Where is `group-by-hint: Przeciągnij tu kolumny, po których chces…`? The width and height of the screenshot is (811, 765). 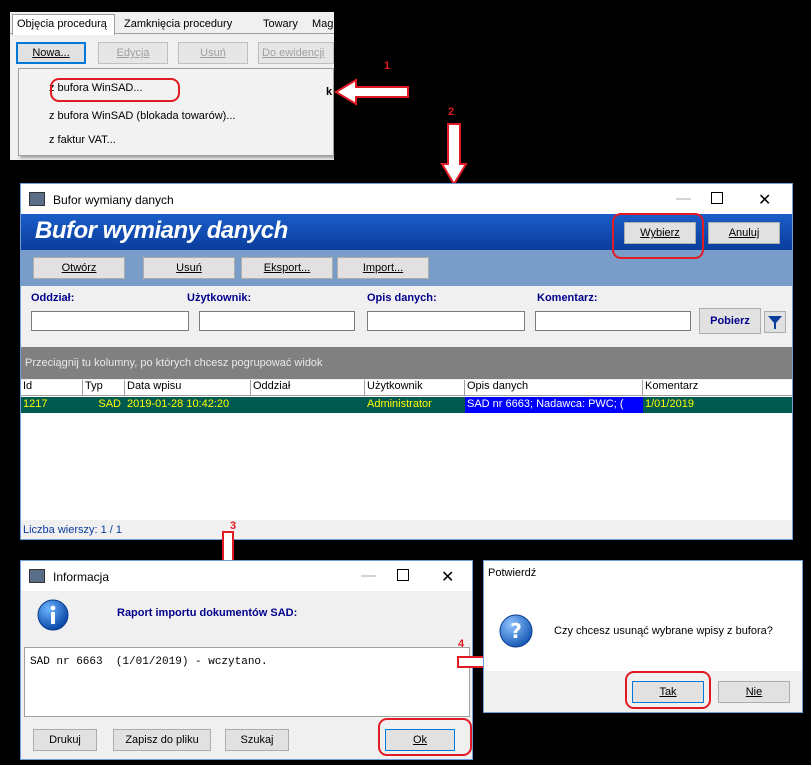
group-by-hint: Przeciągnij tu kolumny, po których chces… is located at coordinates (174, 363).